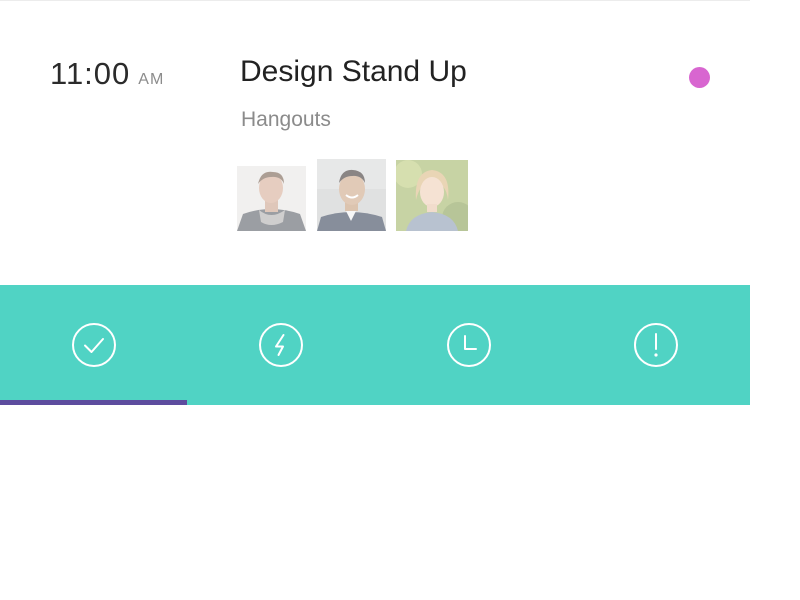  I want to click on event-time: 11:00 AM, so click(107, 74).